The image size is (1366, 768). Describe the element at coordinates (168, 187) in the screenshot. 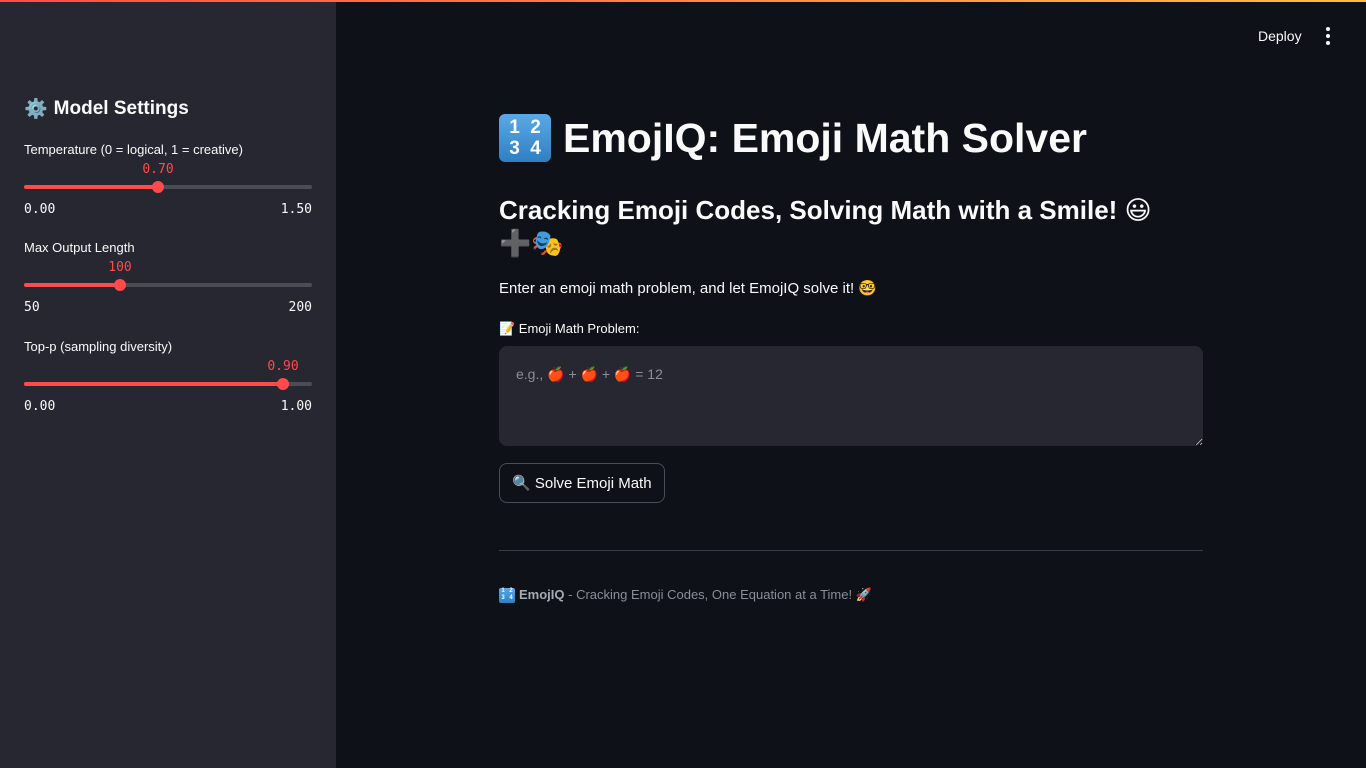

I see `temperature-track` at that location.